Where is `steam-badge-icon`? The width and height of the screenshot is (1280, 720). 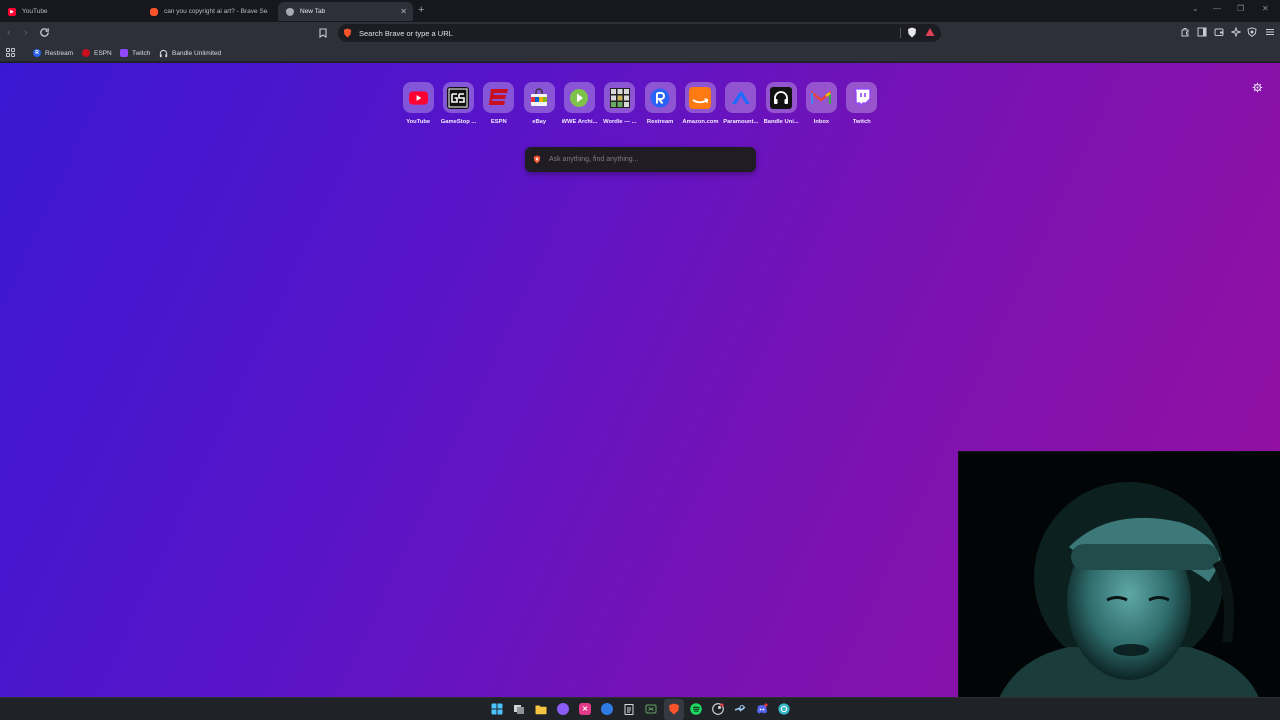 steam-badge-icon is located at coordinates (718, 709).